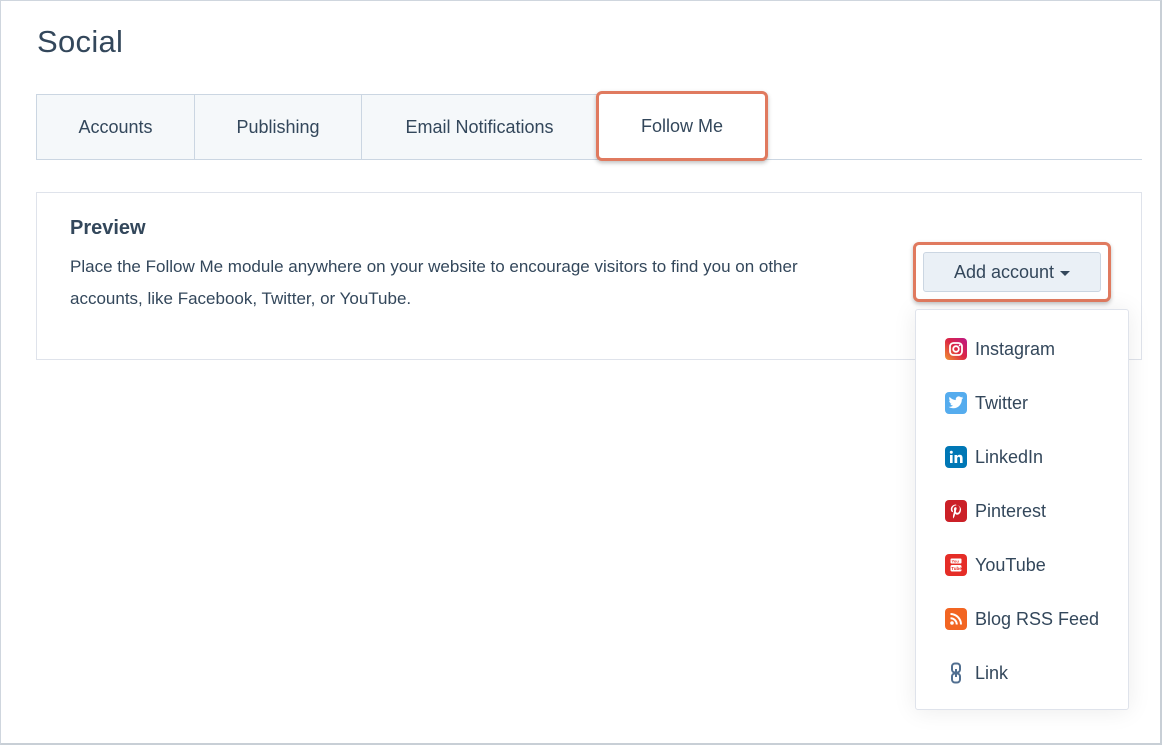 This screenshot has height=745, width=1162. I want to click on twitter-icon, so click(956, 403).